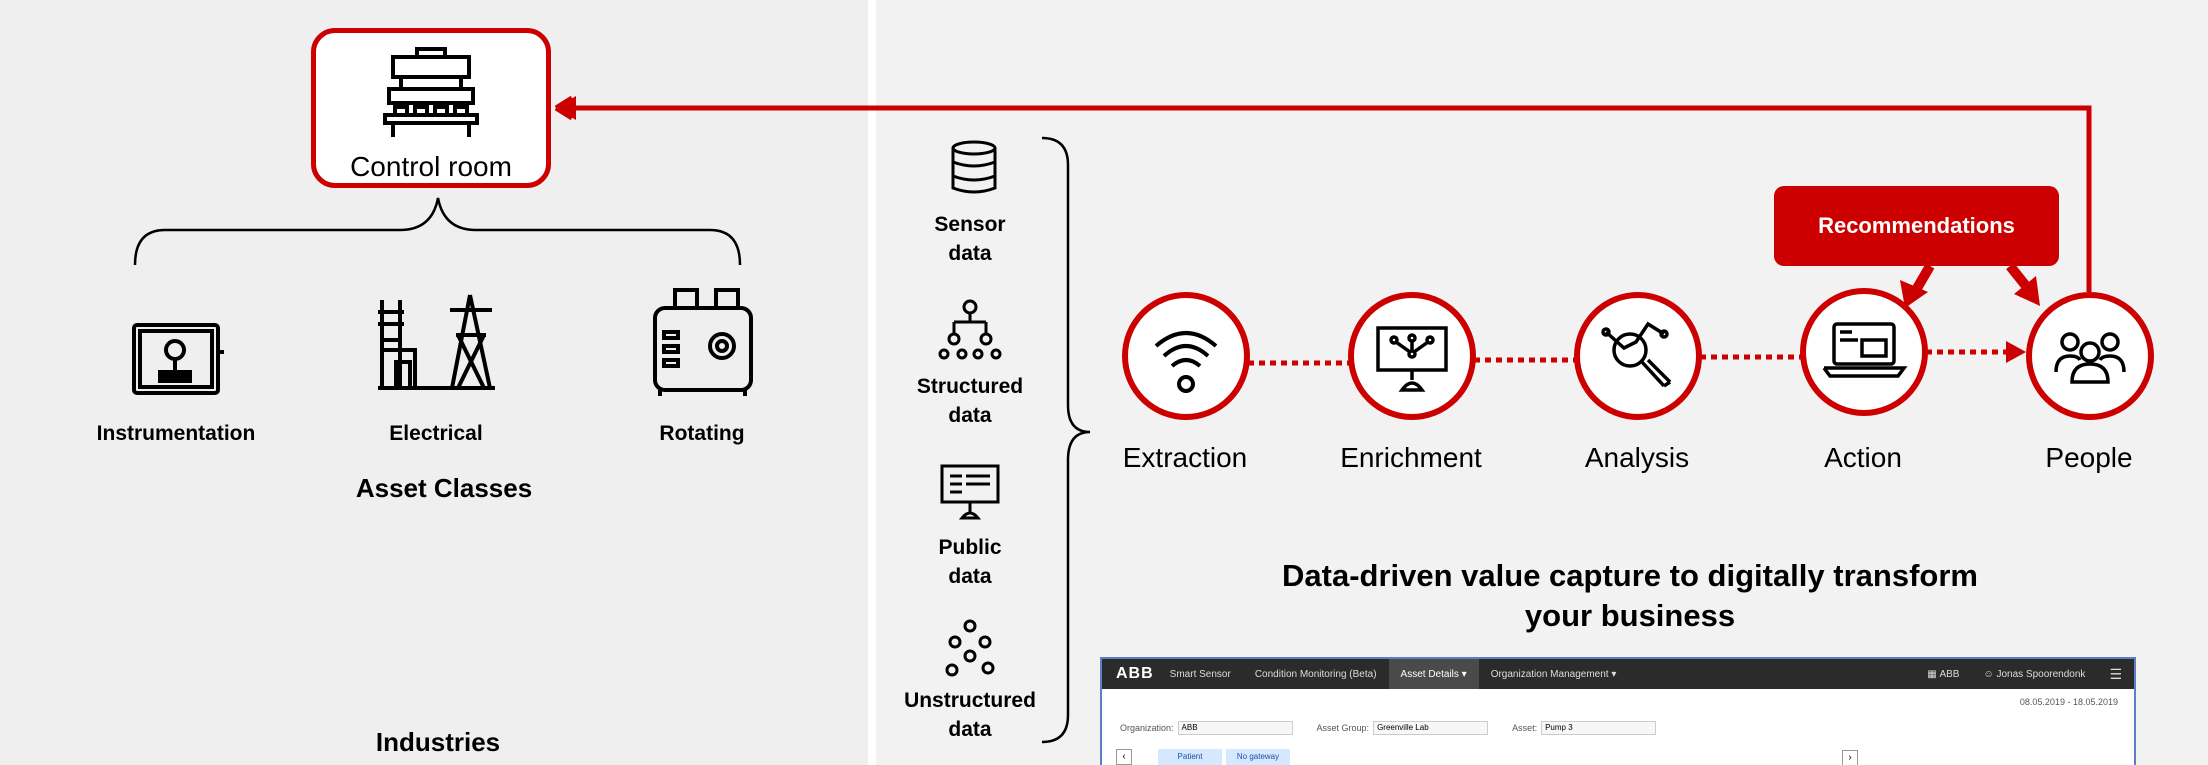  What do you see at coordinates (1599, 728) in the screenshot?
I see `asset-select: Pump 3` at bounding box center [1599, 728].